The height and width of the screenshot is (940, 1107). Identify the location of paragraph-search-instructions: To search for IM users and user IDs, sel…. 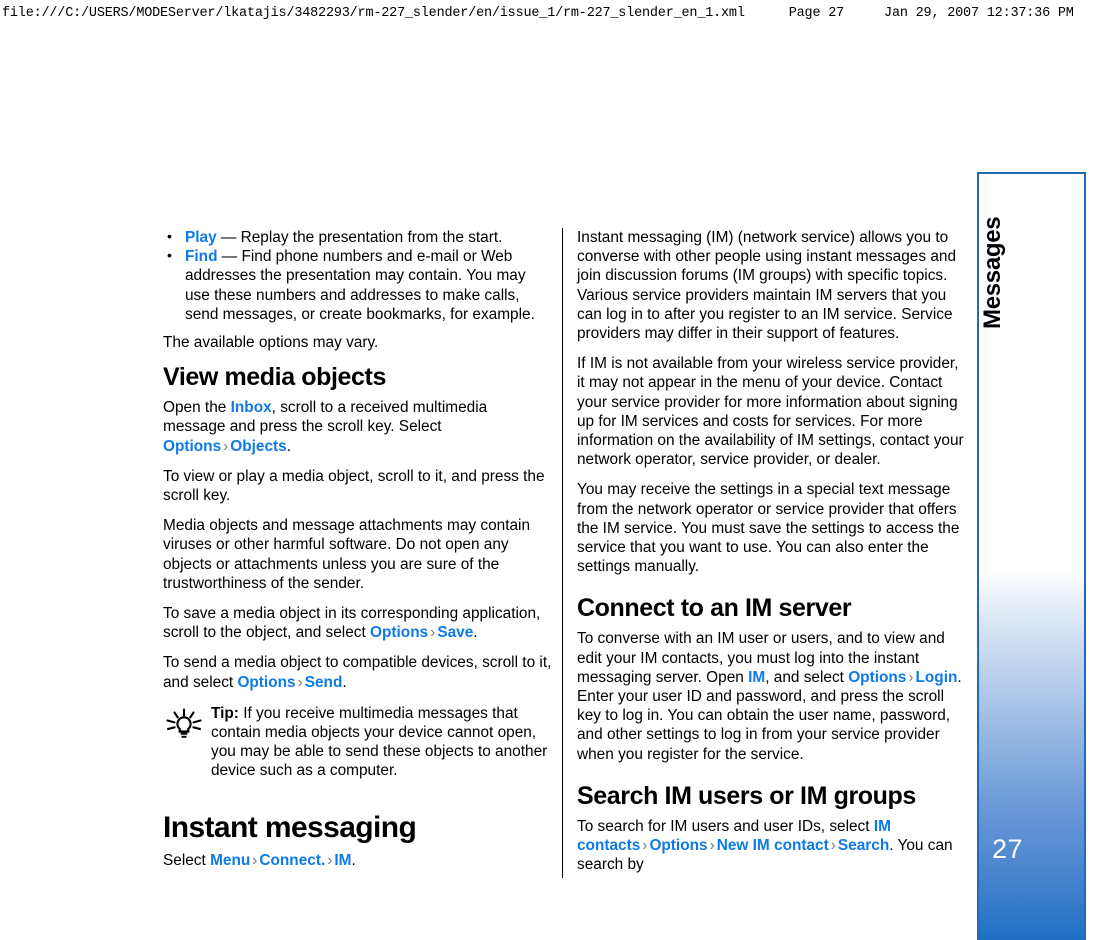
(772, 846).